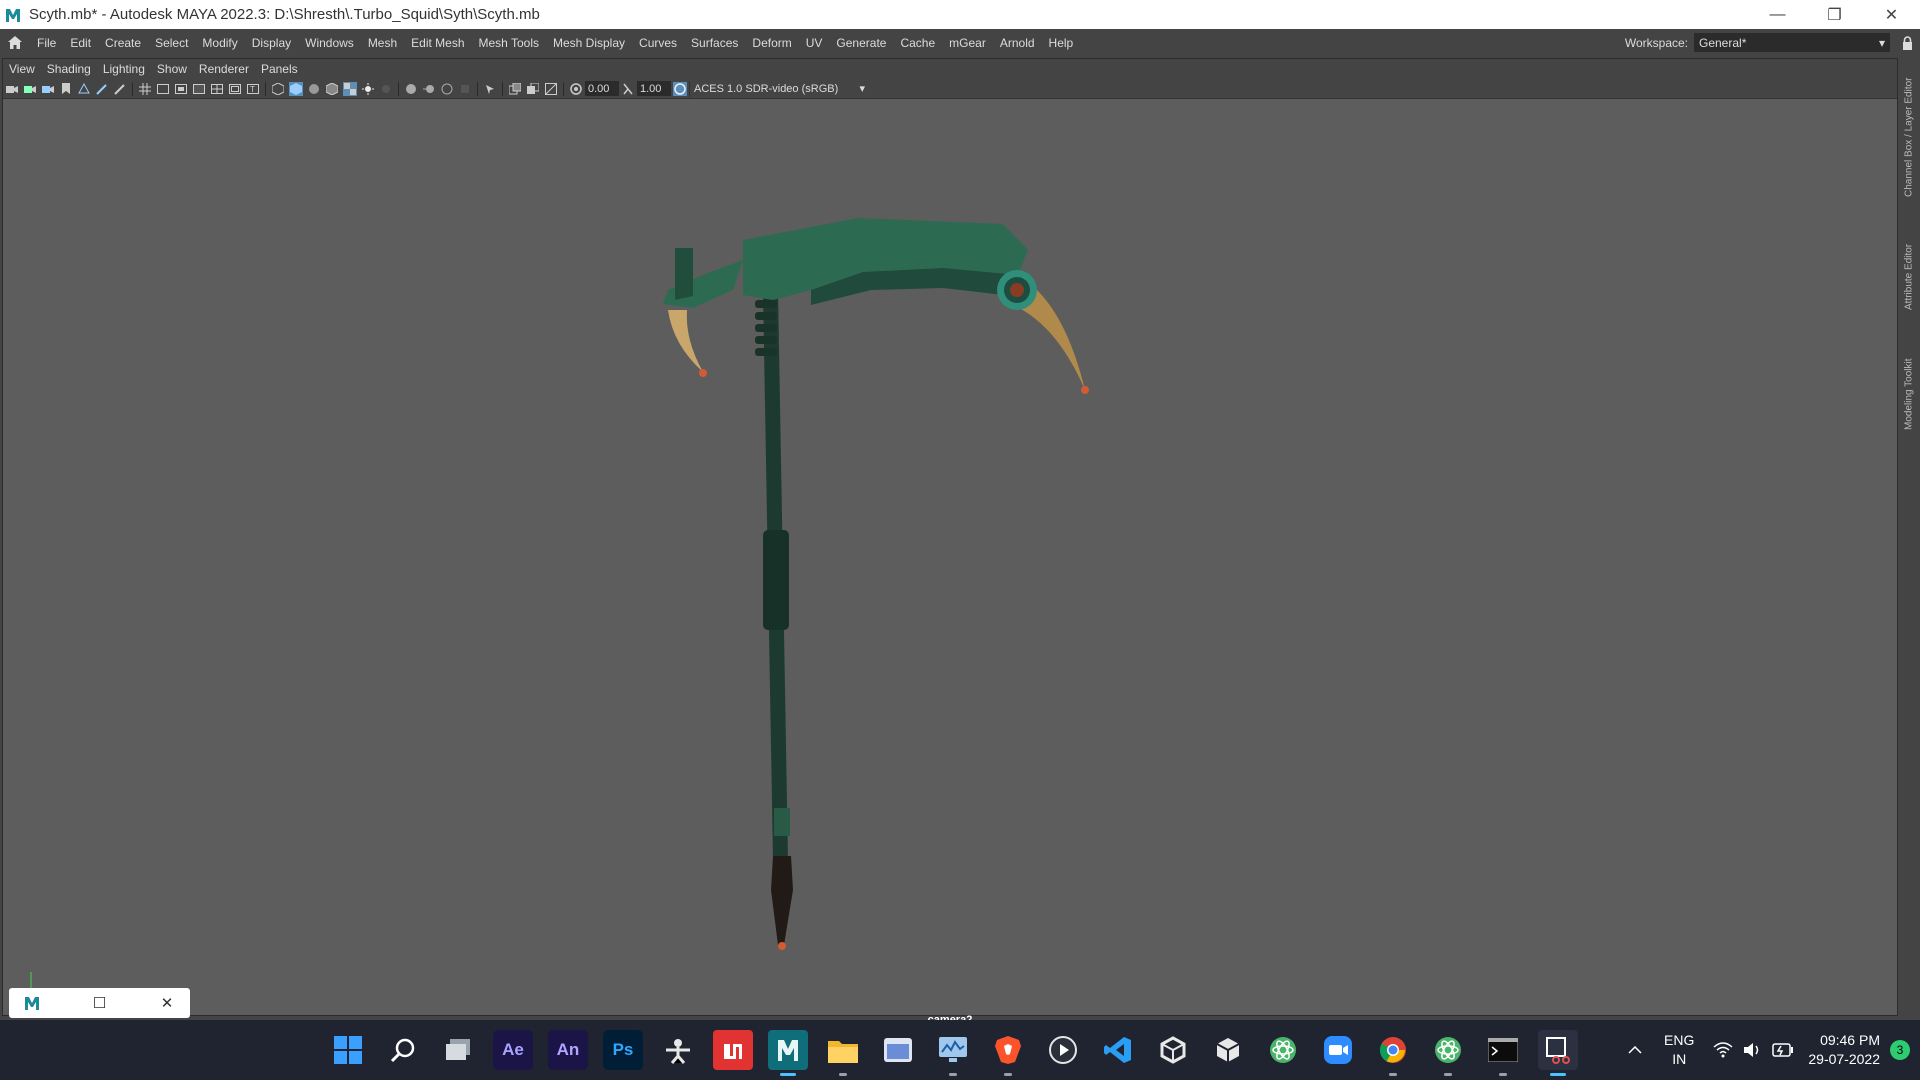  I want to click on after-effects-icon: Ae, so click(513, 1050).